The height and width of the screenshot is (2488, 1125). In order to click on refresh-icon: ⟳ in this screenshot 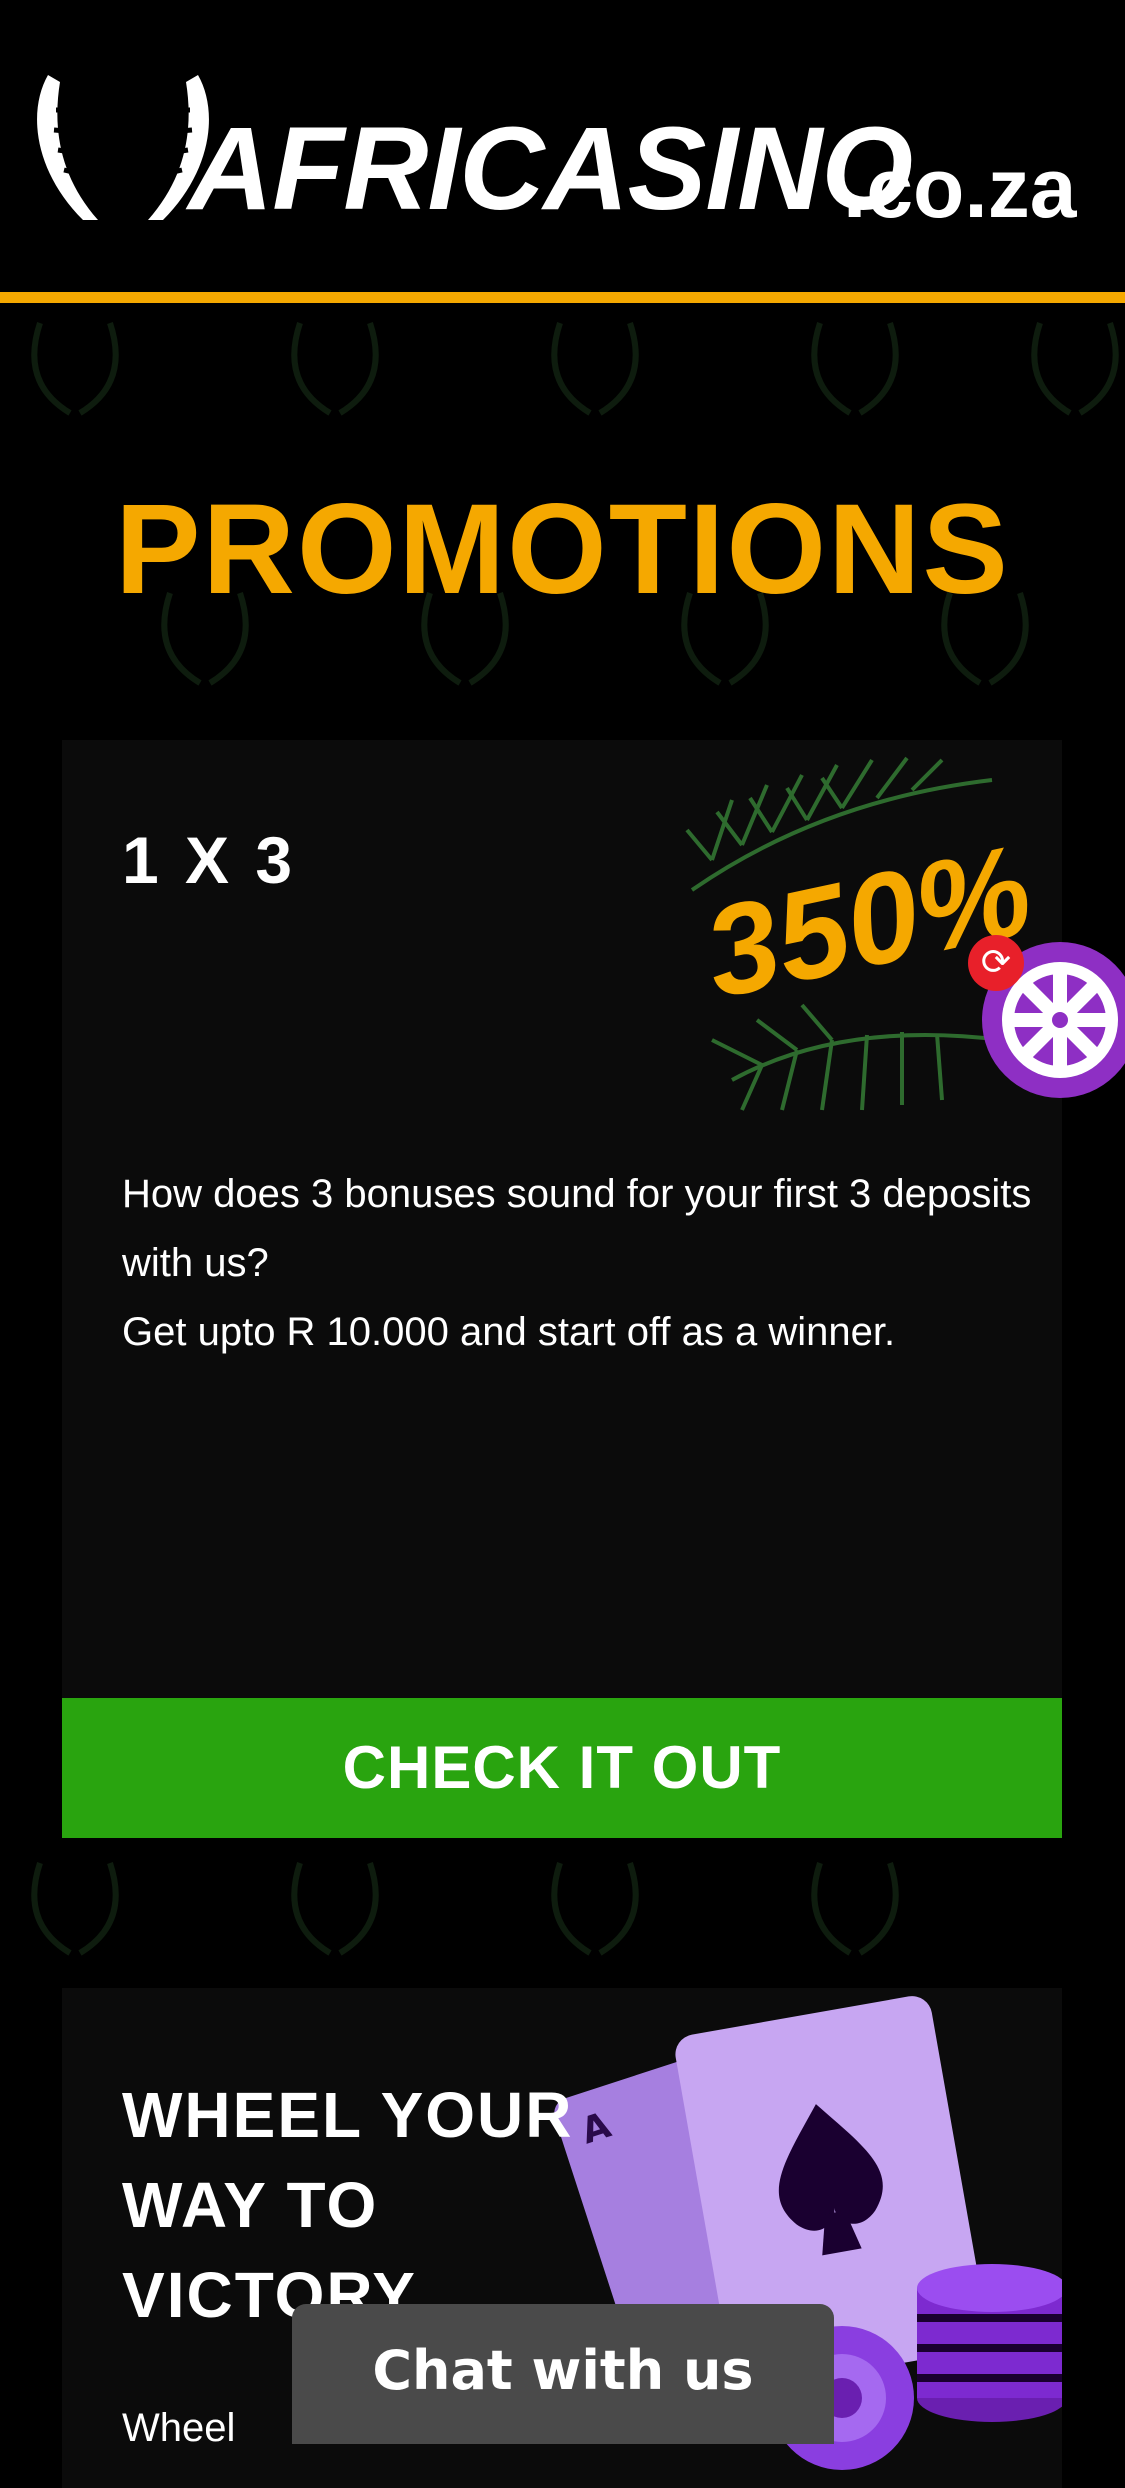, I will do `click(996, 963)`.